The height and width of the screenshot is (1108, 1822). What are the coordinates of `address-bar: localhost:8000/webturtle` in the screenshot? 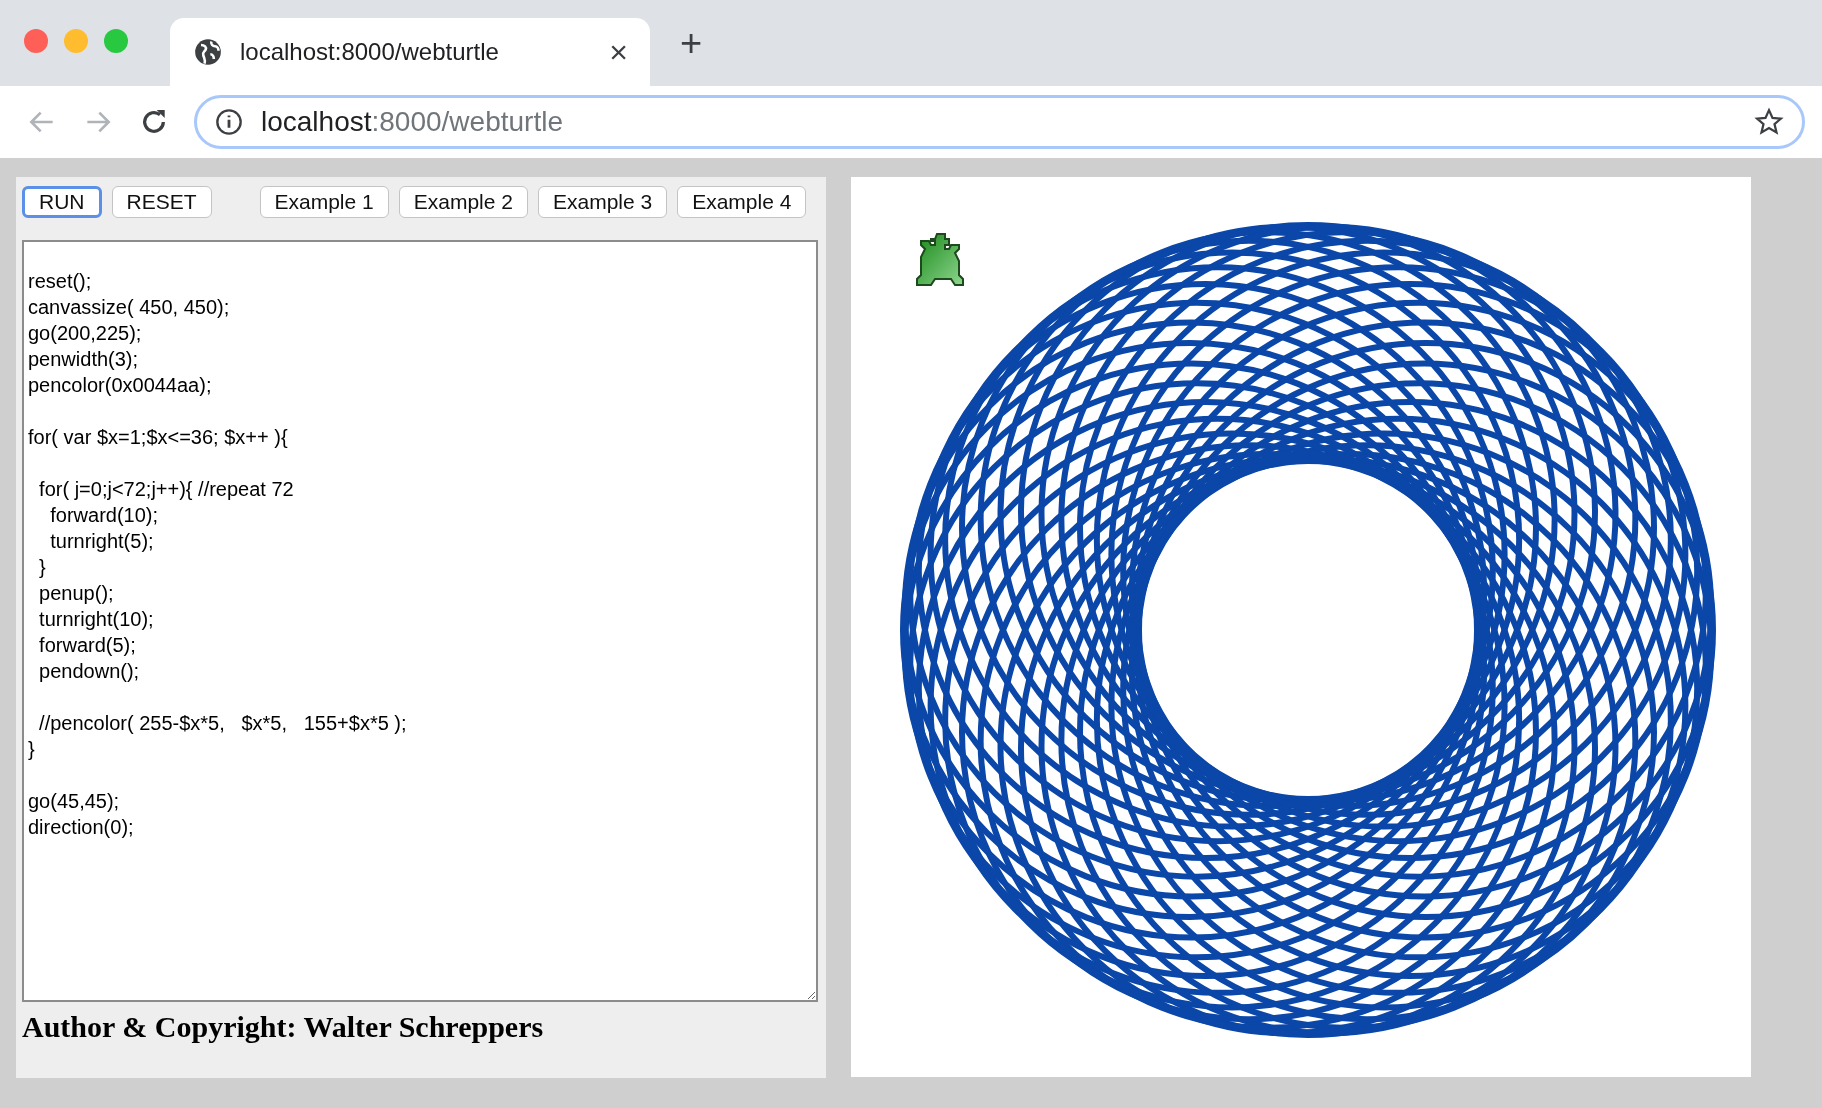 It's located at (999, 122).